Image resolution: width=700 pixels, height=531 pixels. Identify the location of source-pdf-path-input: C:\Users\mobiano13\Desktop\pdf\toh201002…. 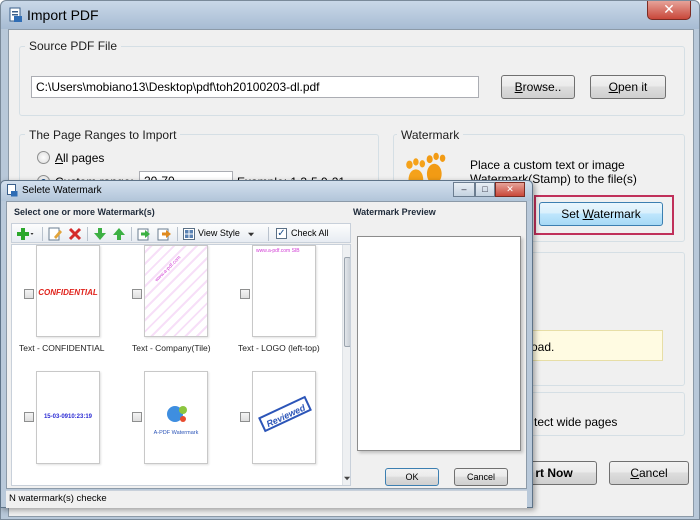
(255, 87).